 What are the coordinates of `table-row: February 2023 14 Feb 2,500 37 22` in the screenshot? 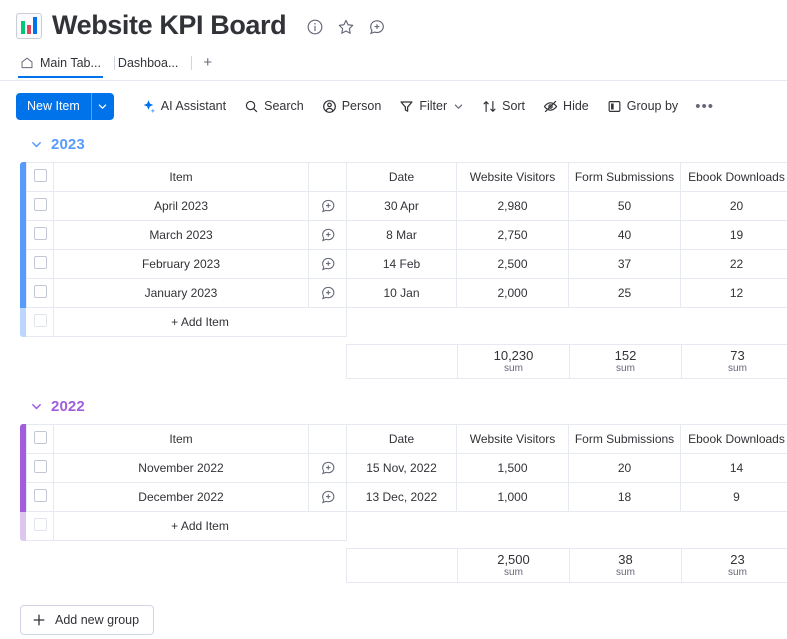 It's located at (406, 264).